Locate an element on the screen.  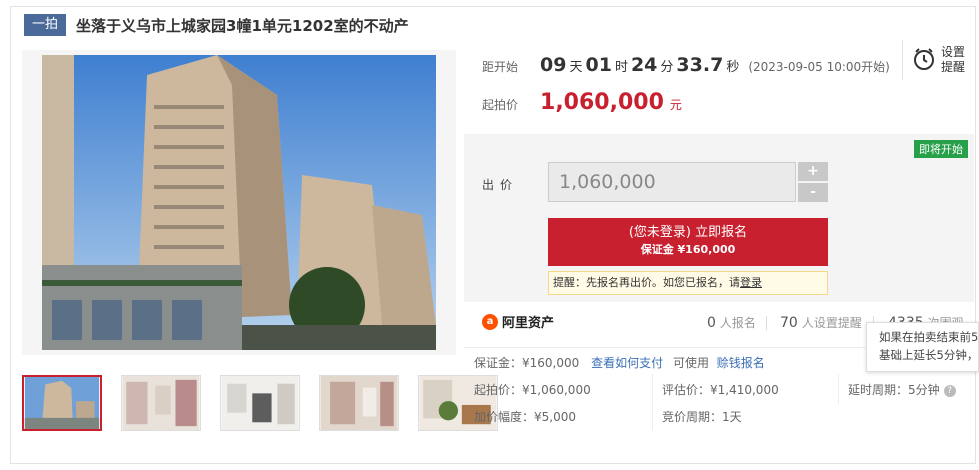
countdown-label: 距开始 is located at coordinates (500, 67).